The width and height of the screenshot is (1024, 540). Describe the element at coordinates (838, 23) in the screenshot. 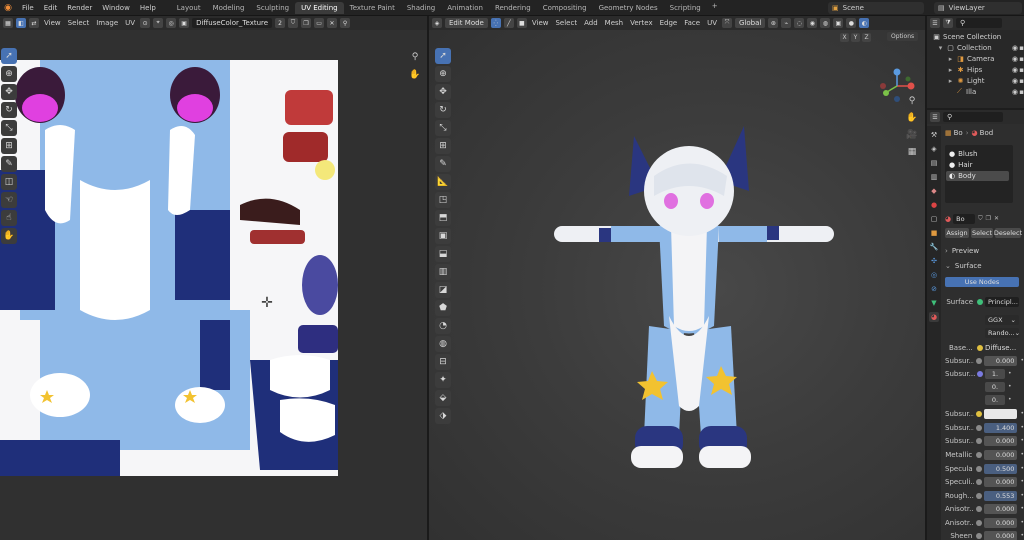

I see `xray-icon: ▣` at that location.